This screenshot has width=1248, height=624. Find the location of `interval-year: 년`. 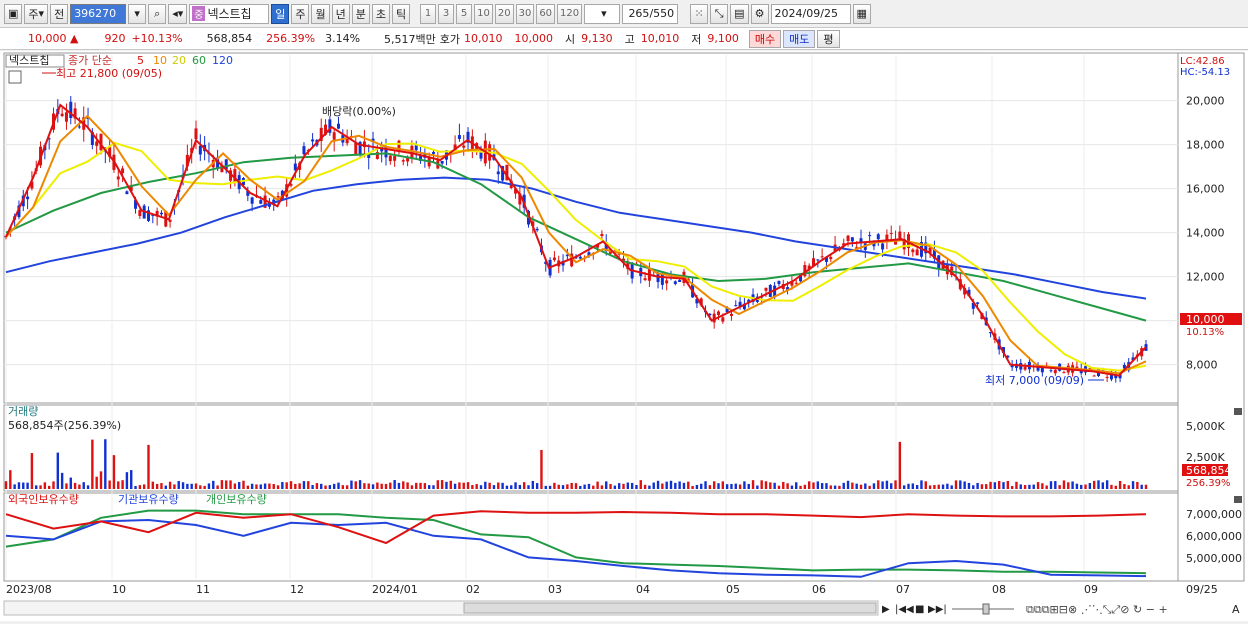

interval-year: 년 is located at coordinates (340, 13).